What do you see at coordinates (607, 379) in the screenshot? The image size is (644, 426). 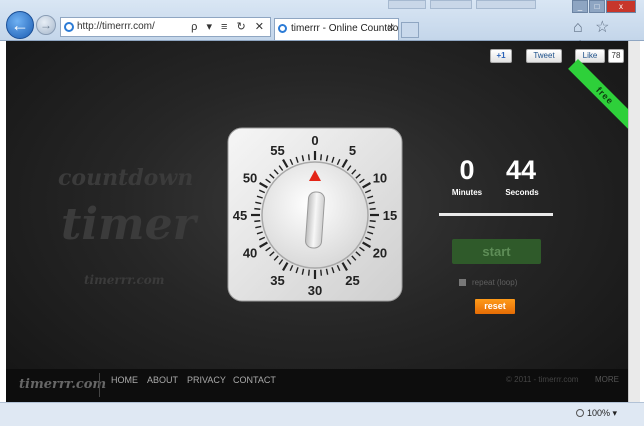 I see `footer-more-link: MORE` at bounding box center [607, 379].